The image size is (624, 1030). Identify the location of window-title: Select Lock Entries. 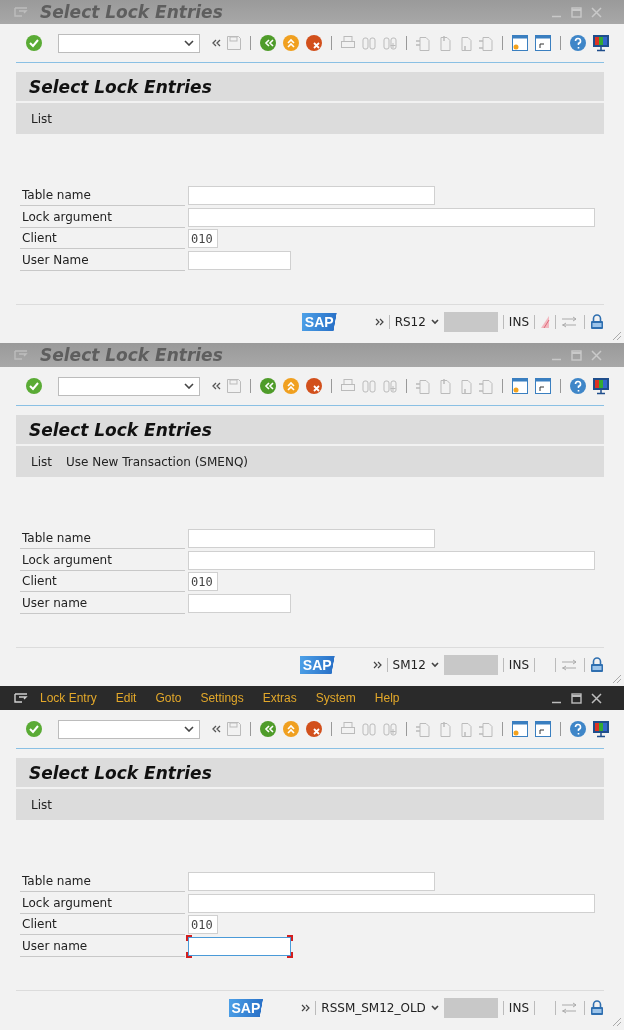
(131, 12).